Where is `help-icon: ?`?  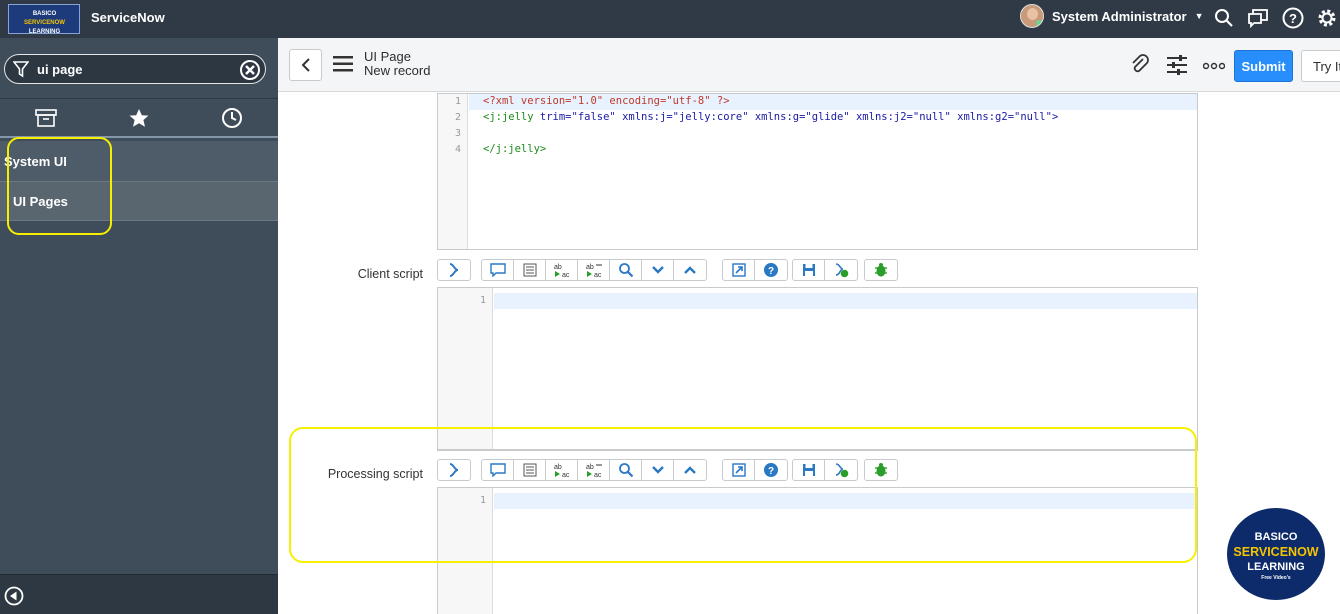
help-icon: ? is located at coordinates (1293, 18).